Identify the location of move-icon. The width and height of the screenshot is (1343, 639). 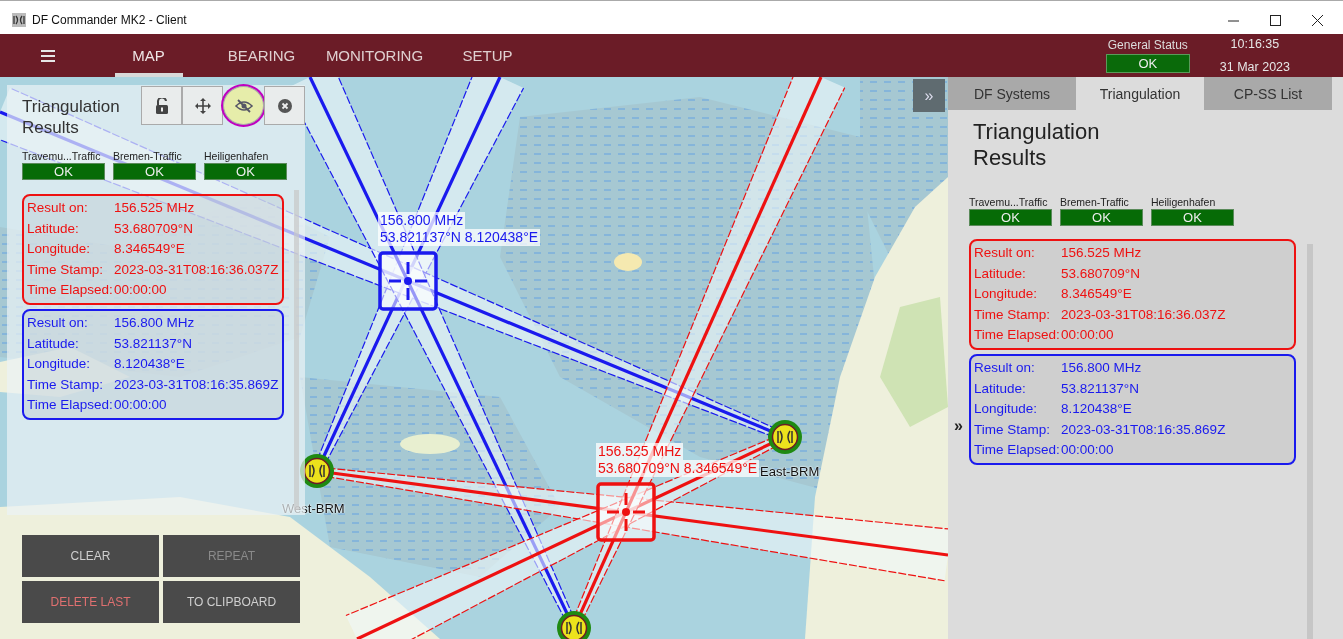
(202, 105).